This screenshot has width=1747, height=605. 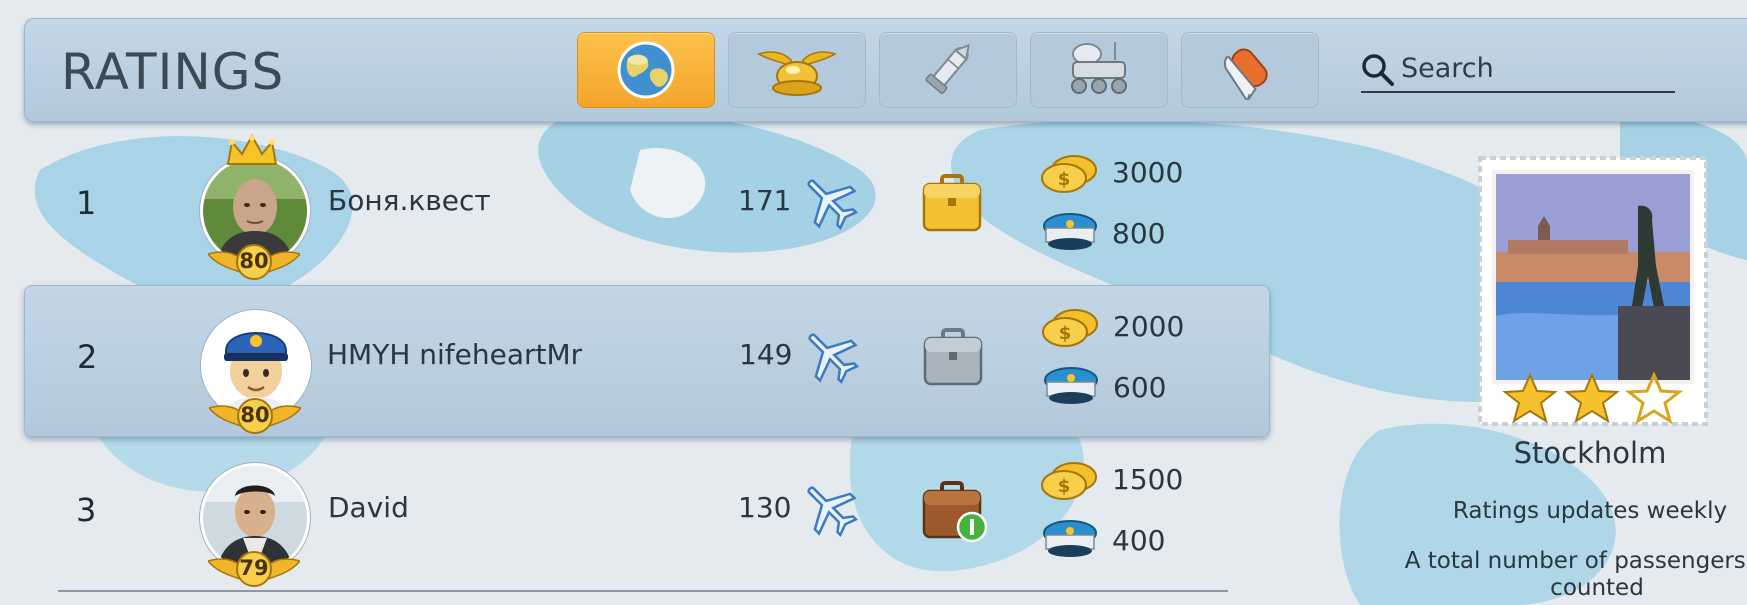 I want to click on gold-briefcase-icon, so click(x=952, y=203).